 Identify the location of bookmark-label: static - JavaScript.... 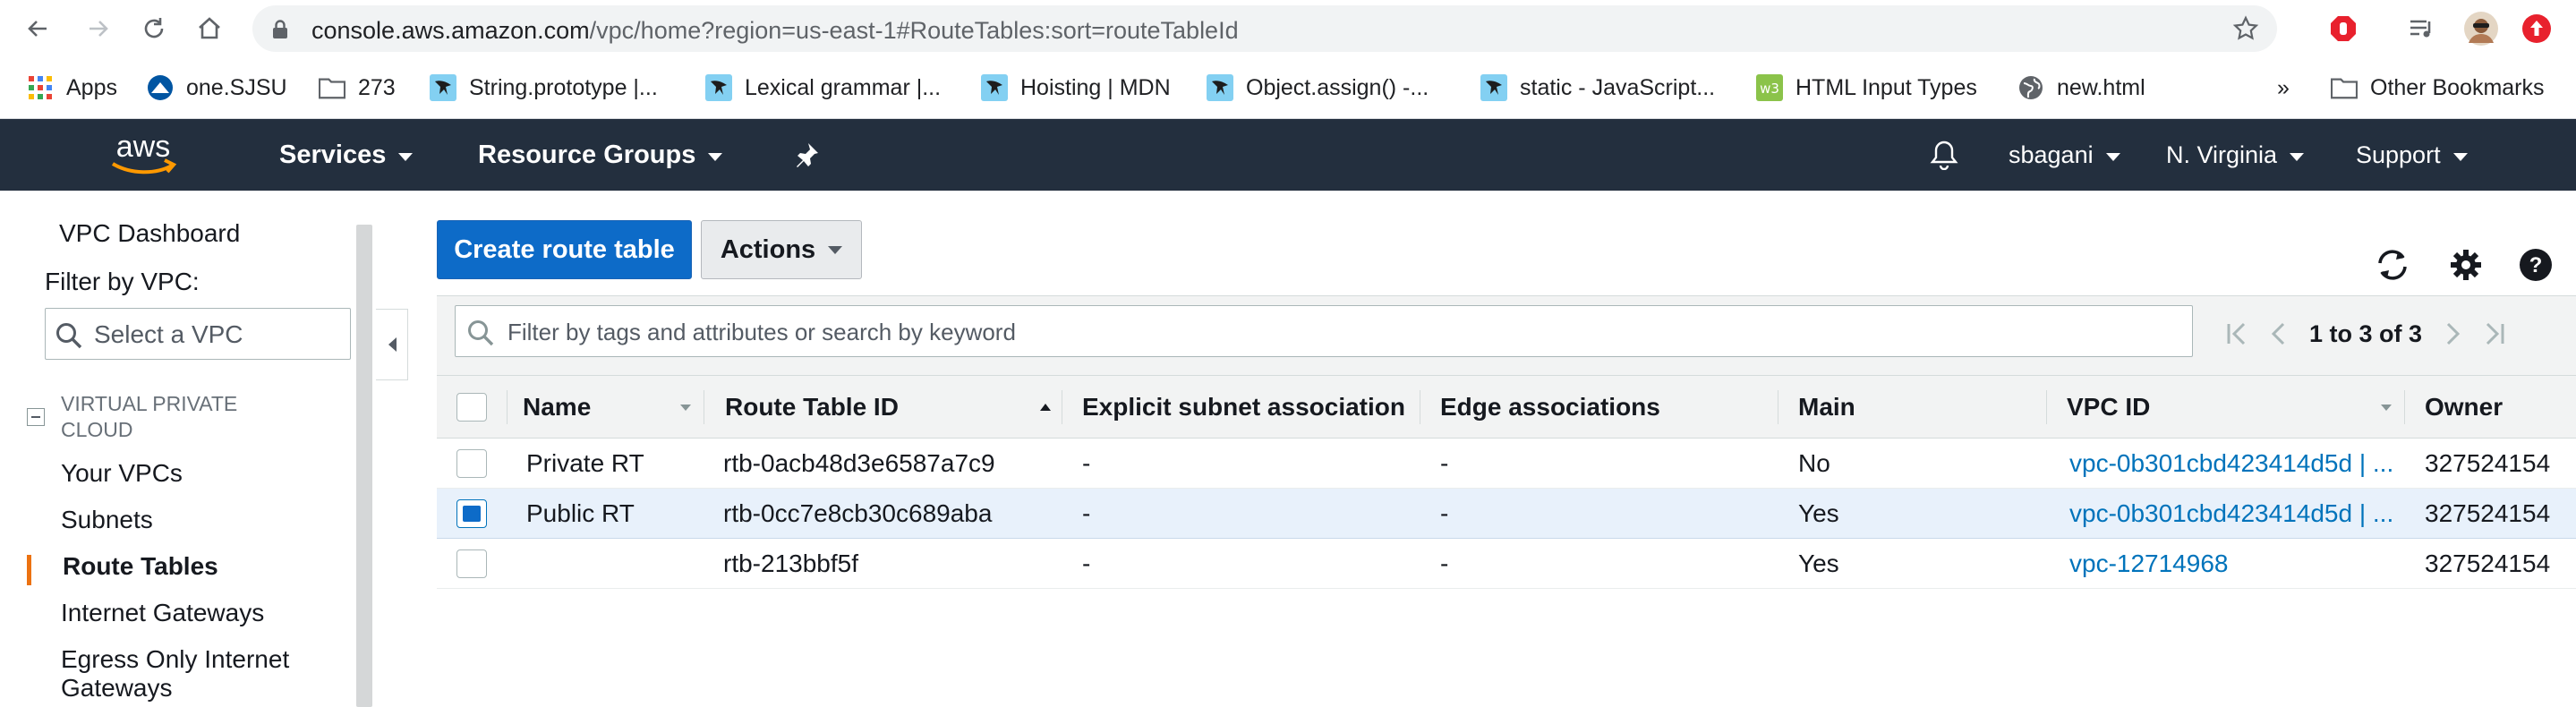
(1618, 87).